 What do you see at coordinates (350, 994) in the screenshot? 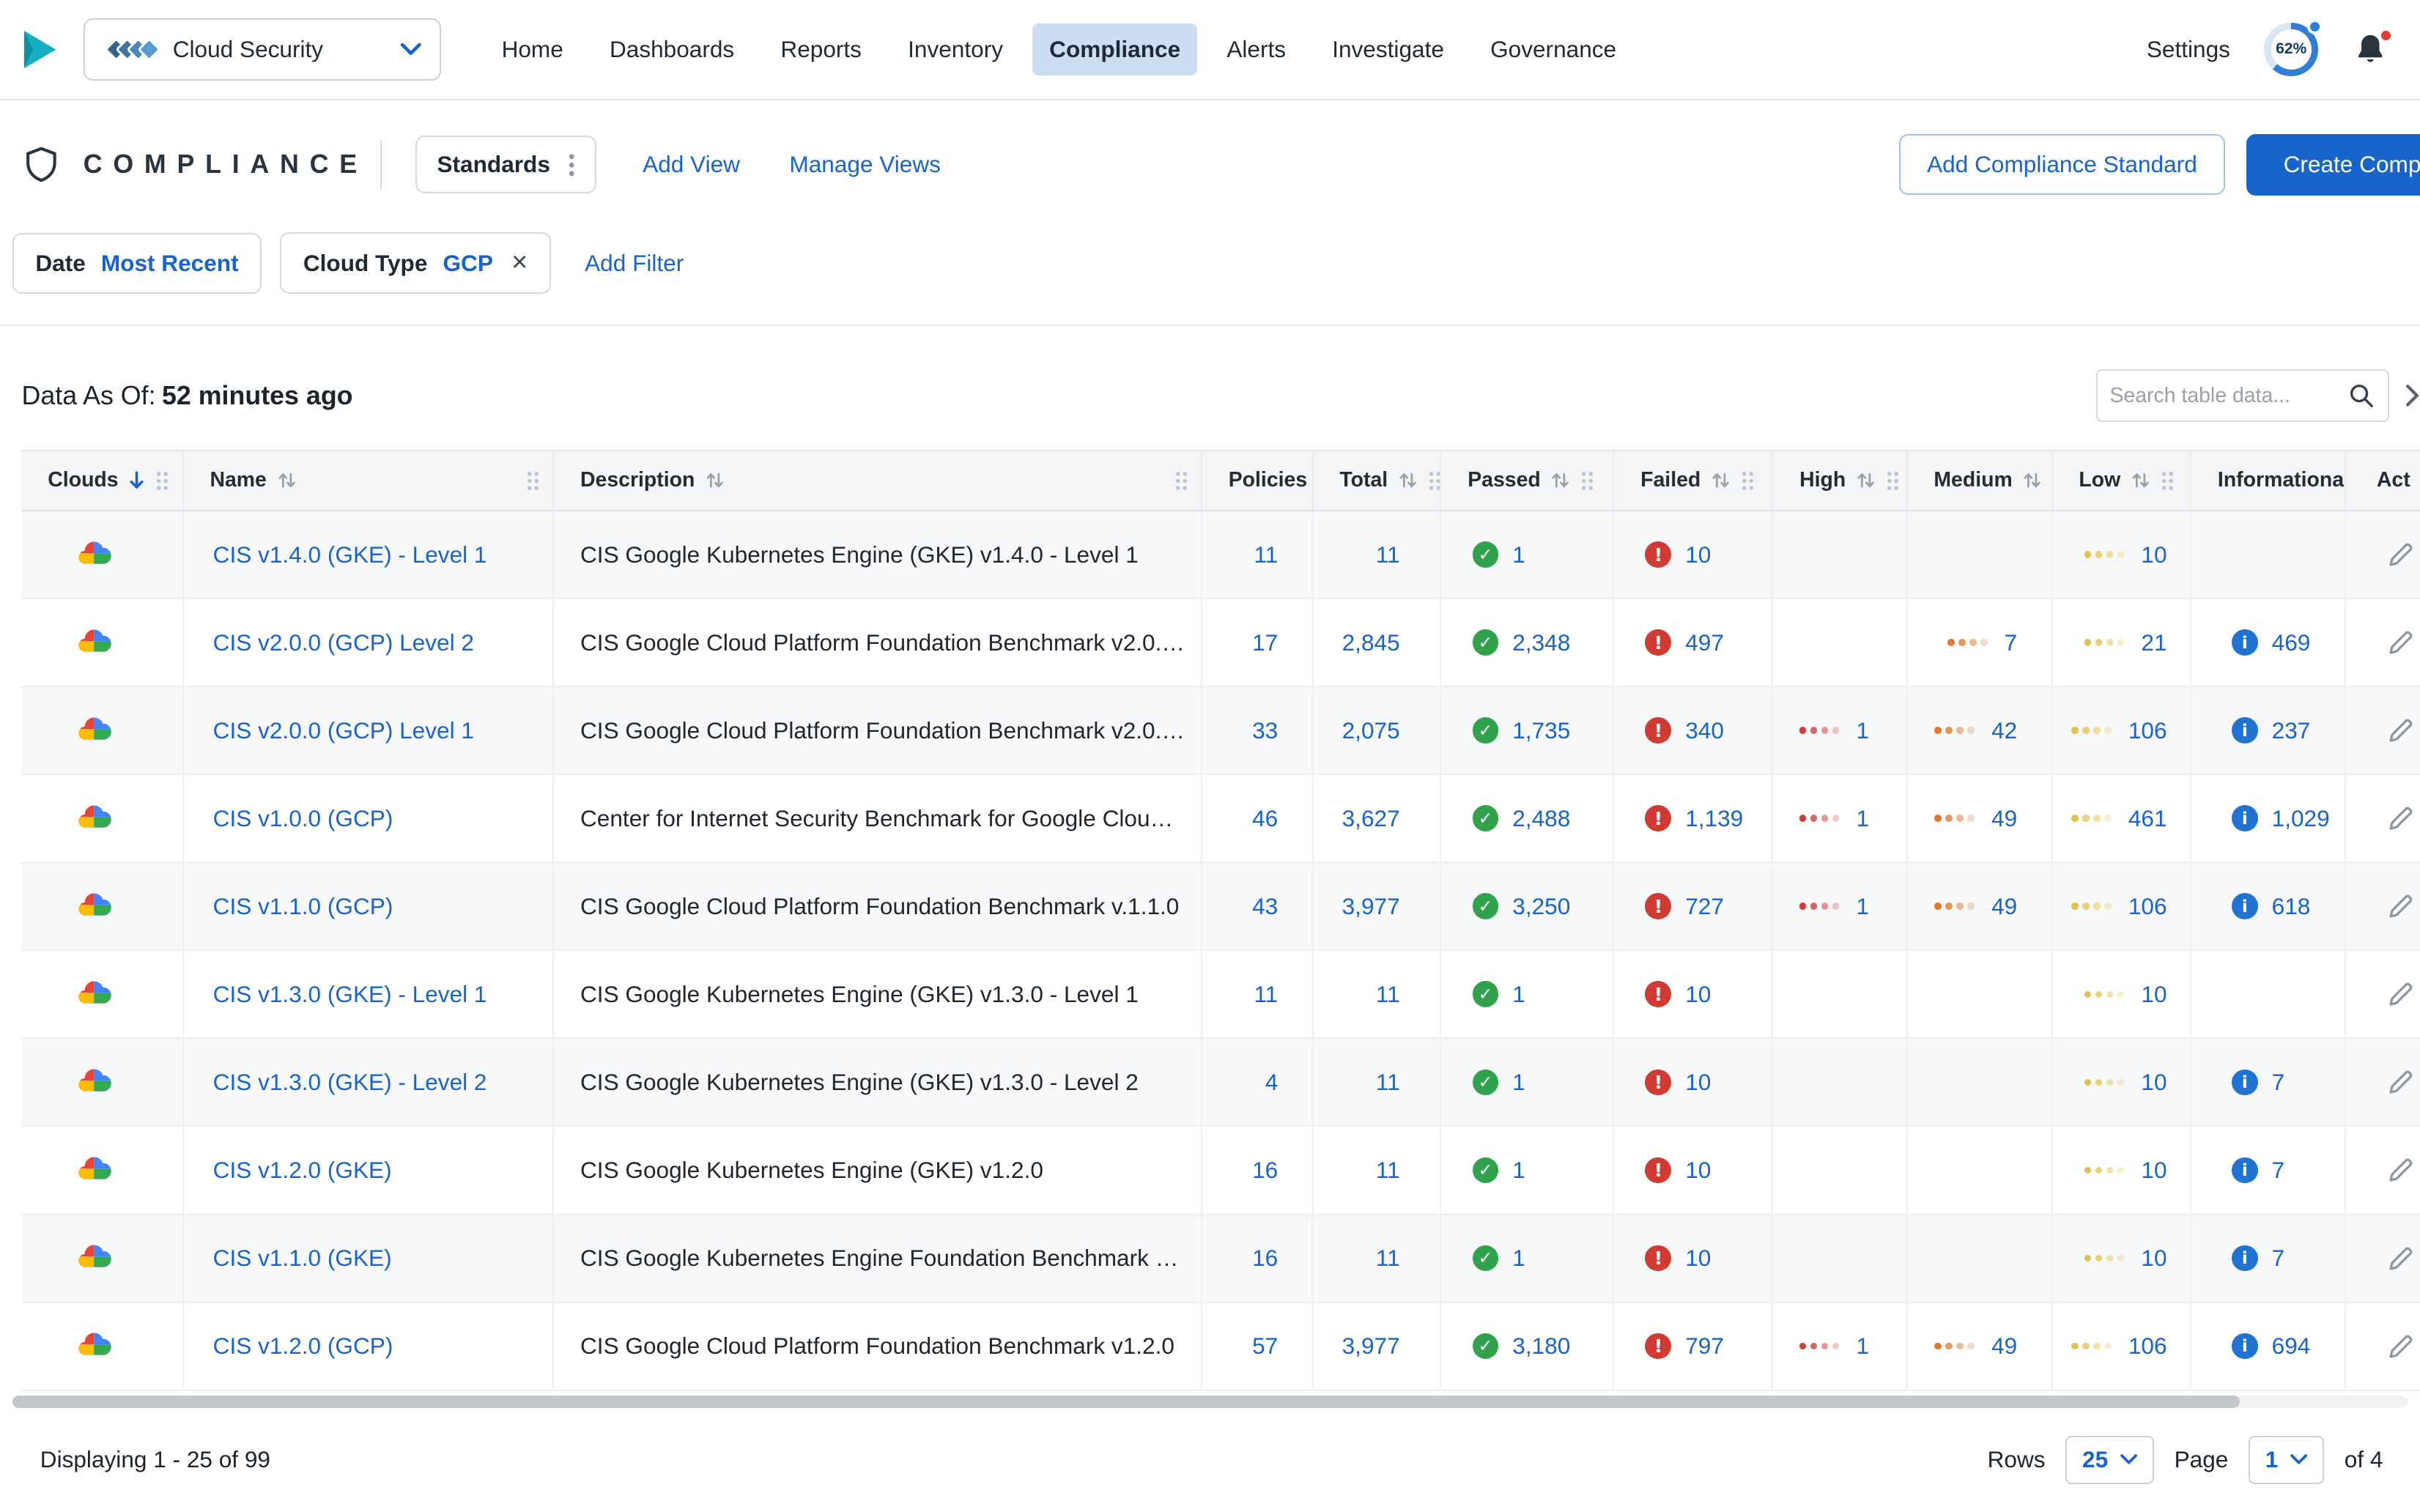
I see `standard-name-link: CIS v1.3.0 (GKE) - Level 1` at bounding box center [350, 994].